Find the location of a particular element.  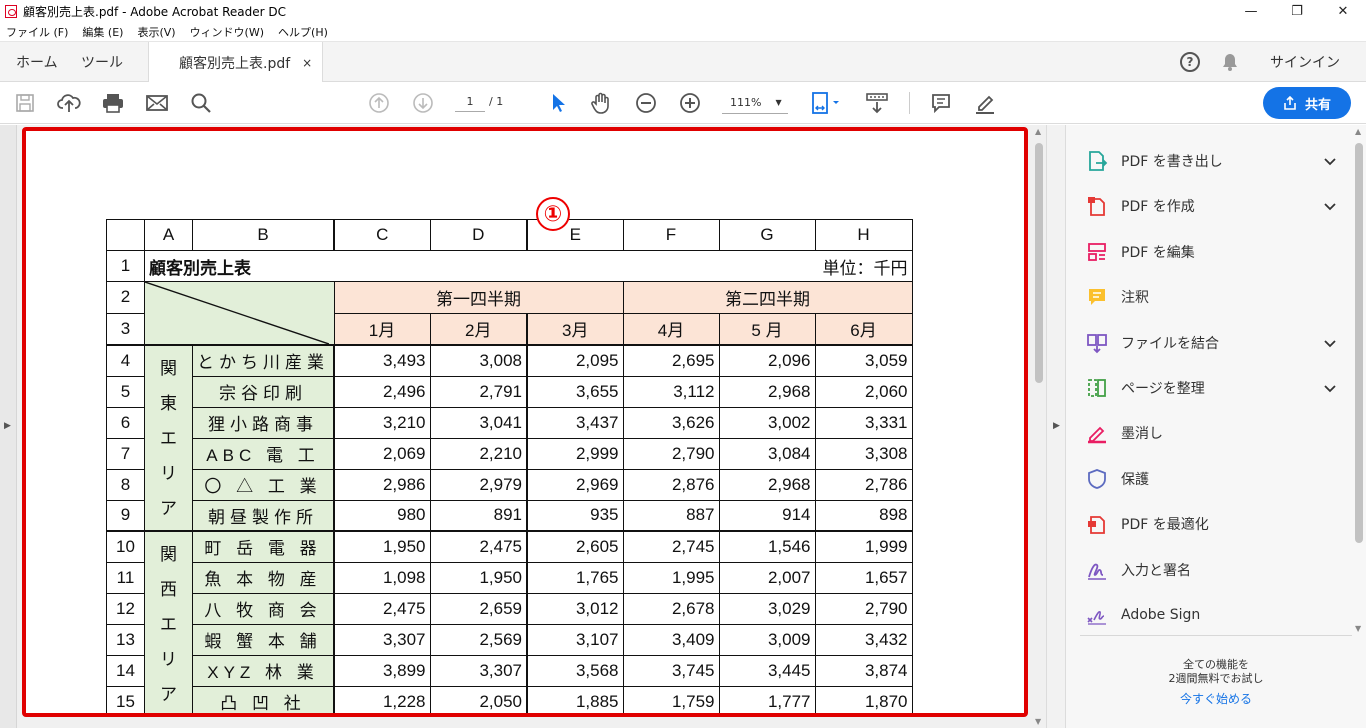

upload-cloud-icon is located at coordinates (69, 103).